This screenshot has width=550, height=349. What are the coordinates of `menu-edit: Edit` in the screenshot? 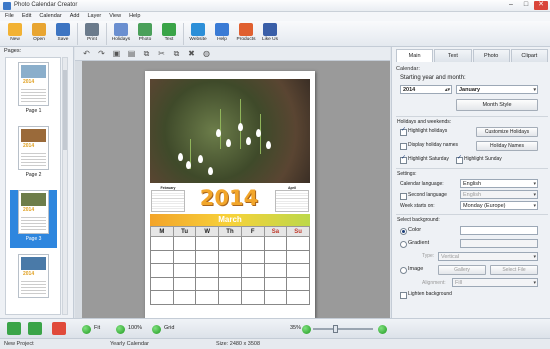 It's located at (26, 16).